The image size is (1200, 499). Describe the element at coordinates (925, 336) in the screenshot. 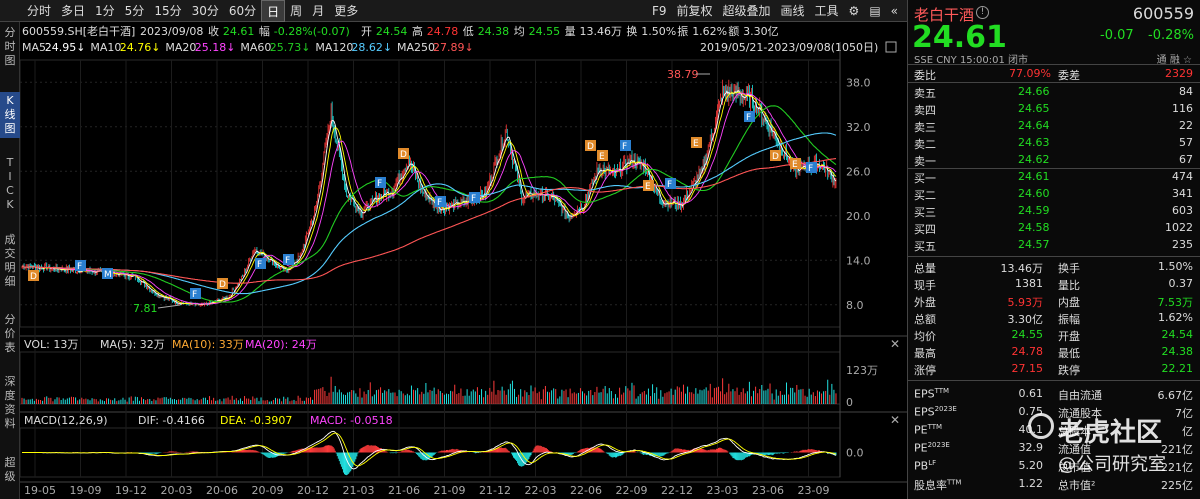

I see `row-label: 均价` at that location.